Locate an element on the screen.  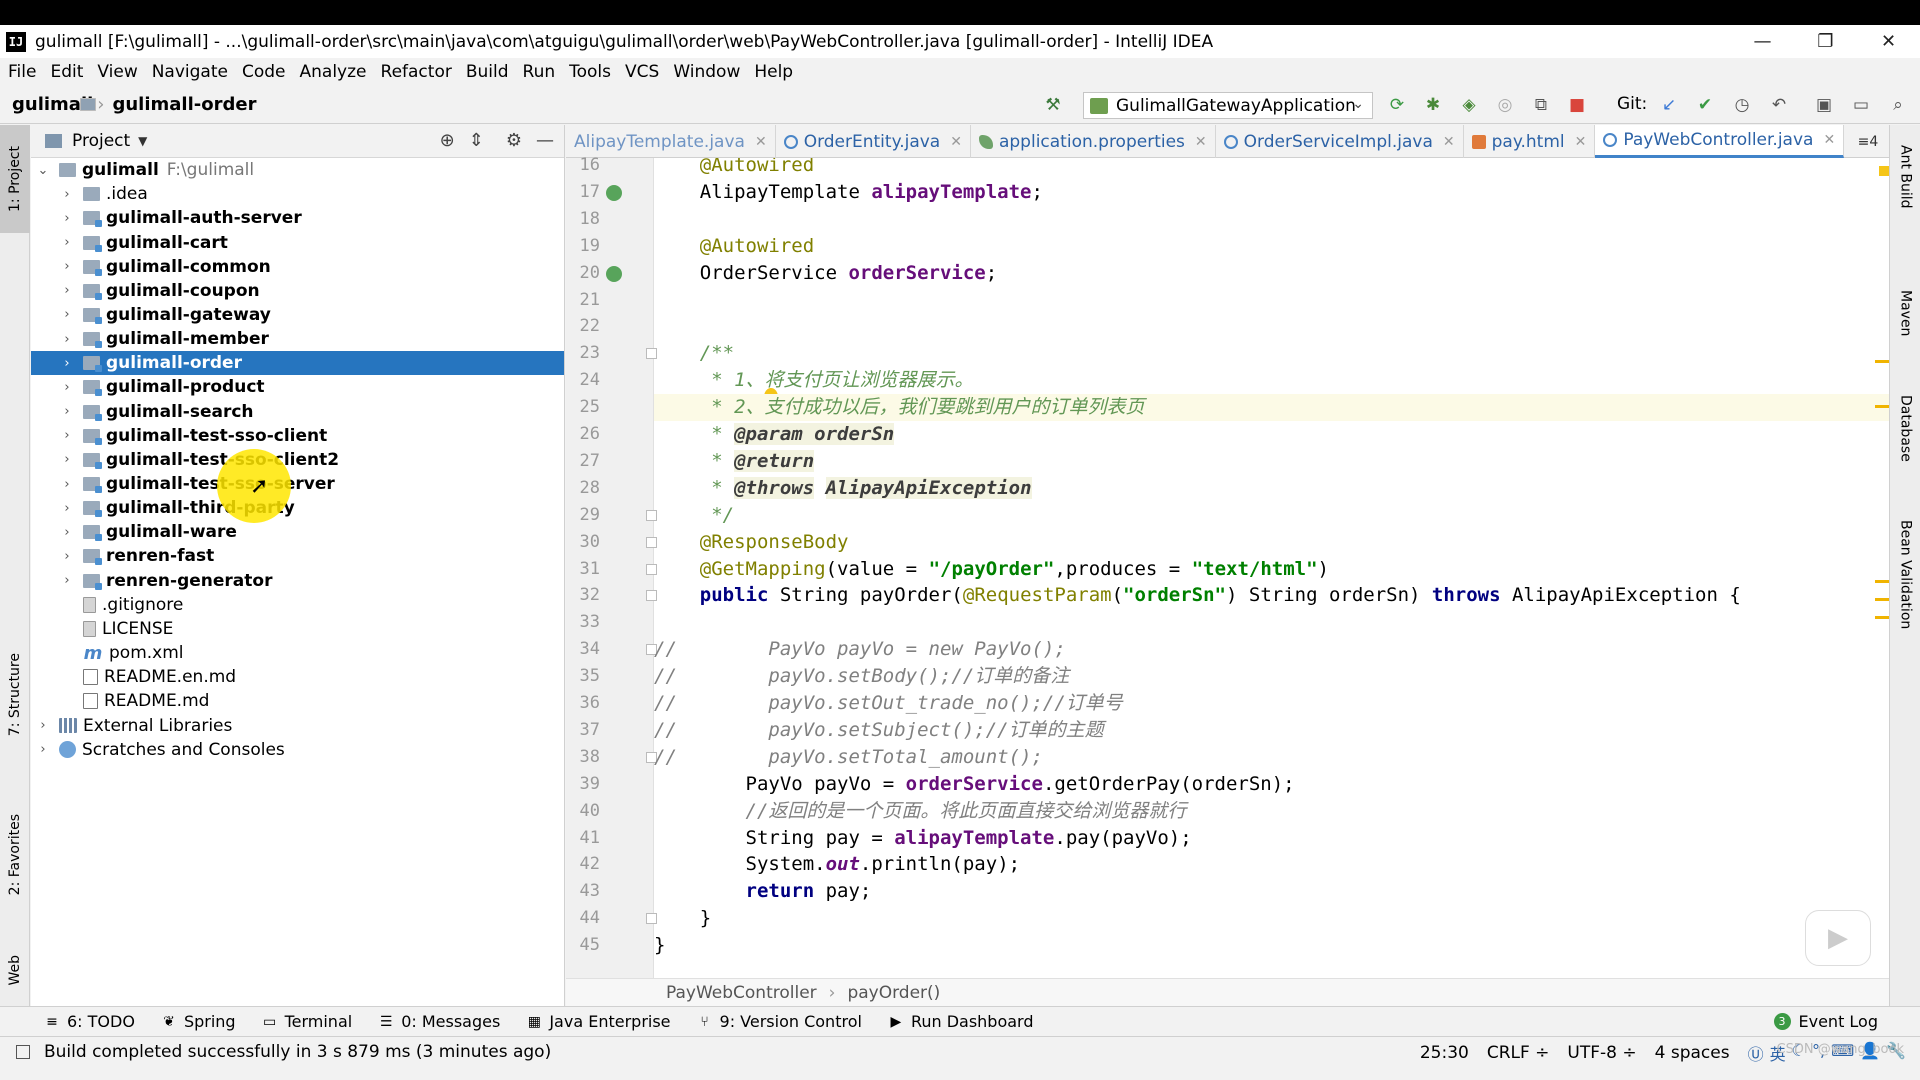
editor-tab-orderentity-java: OrderEntity.java ✕ is located at coordinates (873, 141).